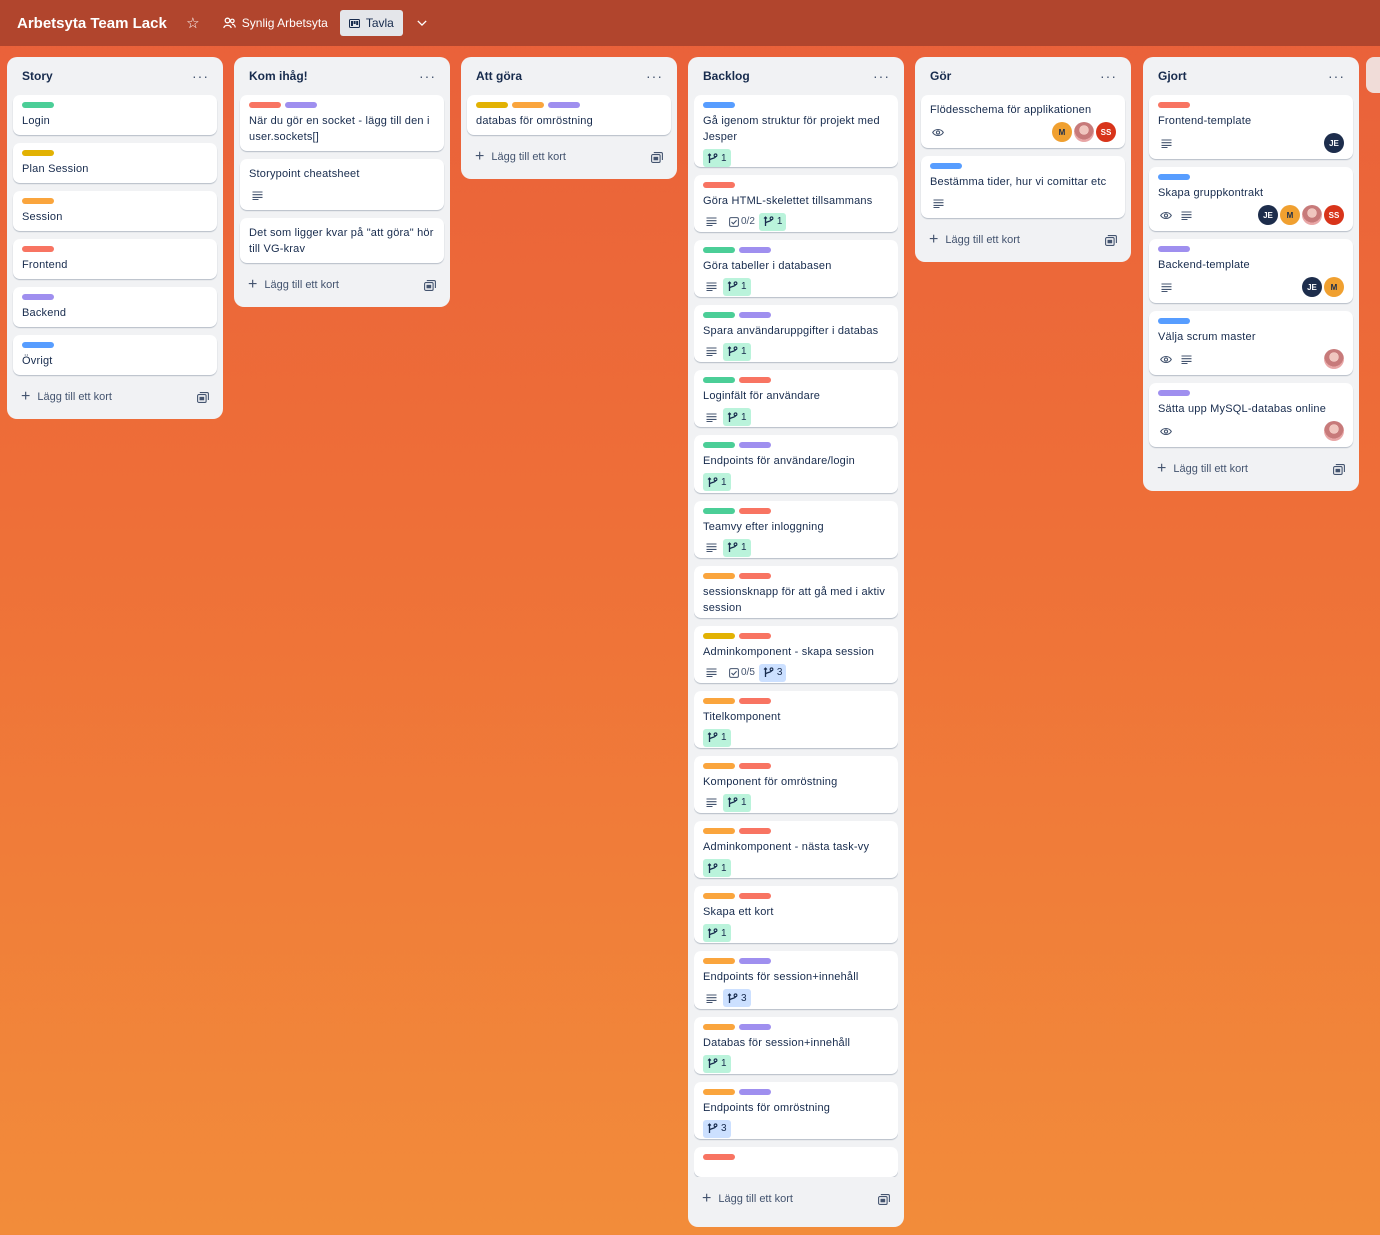  I want to click on card: Skapa ett kort 1, so click(796, 915).